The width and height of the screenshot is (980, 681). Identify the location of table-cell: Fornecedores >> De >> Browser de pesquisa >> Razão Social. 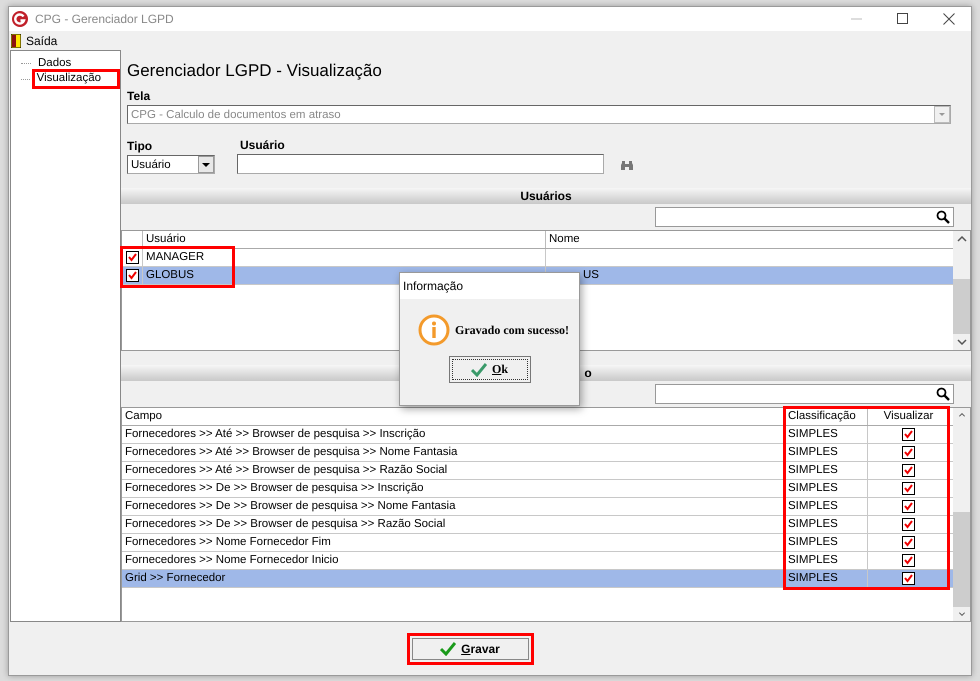
(453, 524).